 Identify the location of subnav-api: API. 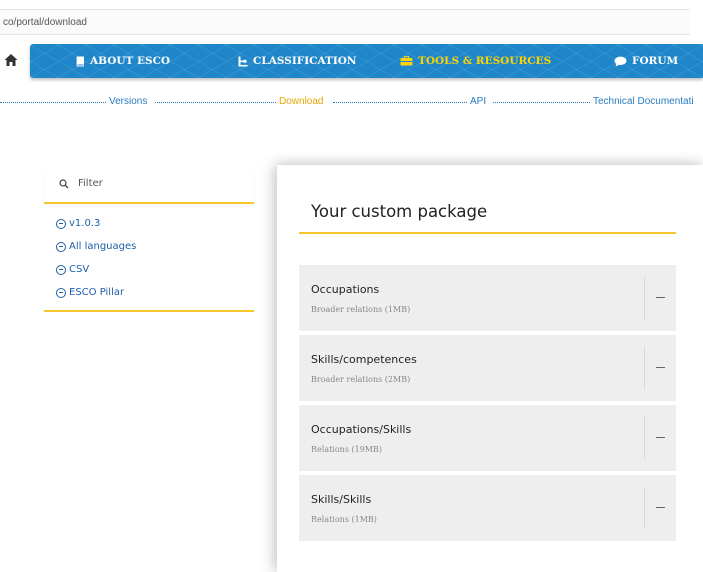
(478, 101).